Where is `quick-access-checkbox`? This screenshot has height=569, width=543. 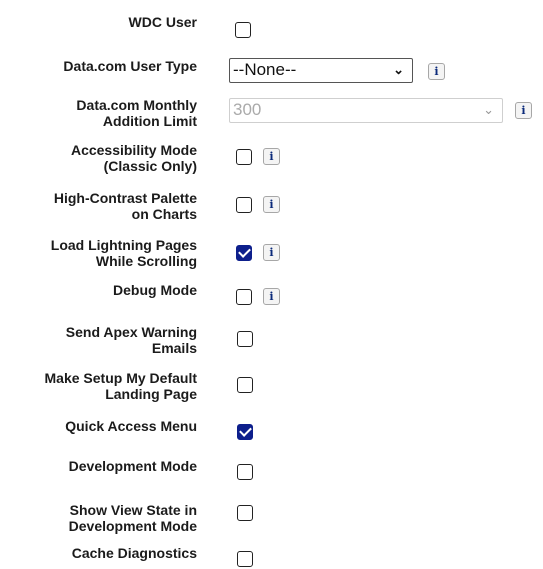
quick-access-checkbox is located at coordinates (245, 432).